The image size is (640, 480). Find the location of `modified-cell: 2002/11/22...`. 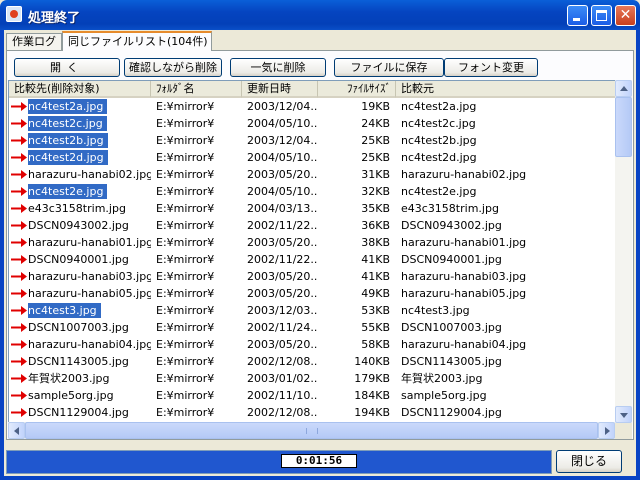

modified-cell: 2002/11/22... is located at coordinates (282, 225).